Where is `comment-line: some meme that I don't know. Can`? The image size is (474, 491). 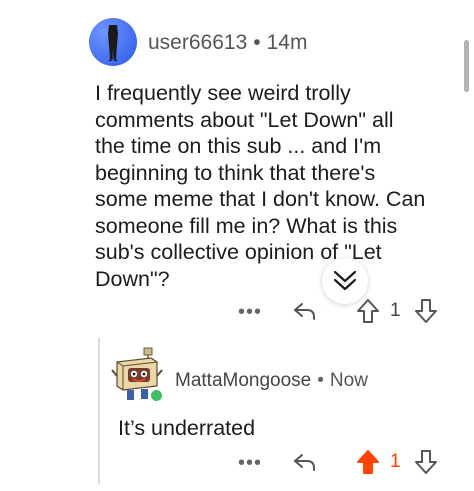
comment-line: some meme that I don't know. Can is located at coordinates (260, 199).